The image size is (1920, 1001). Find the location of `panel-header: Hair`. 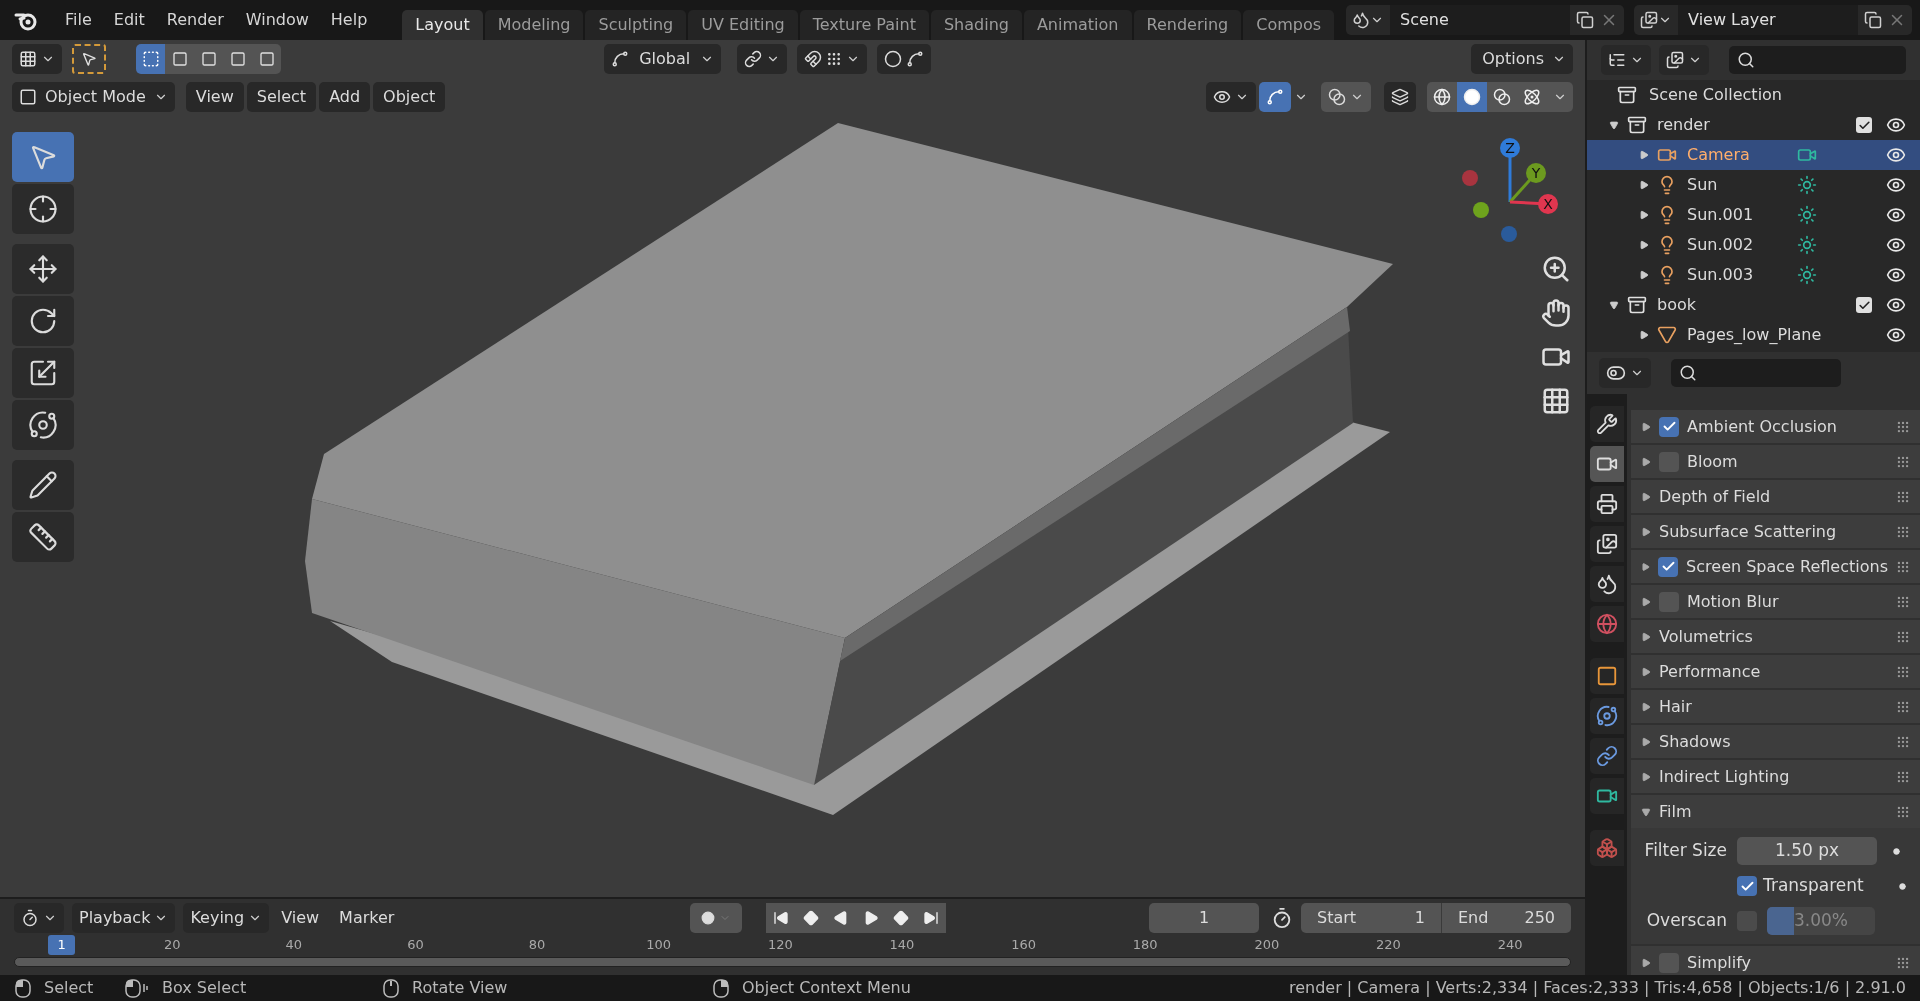

panel-header: Hair is located at coordinates (1775, 706).